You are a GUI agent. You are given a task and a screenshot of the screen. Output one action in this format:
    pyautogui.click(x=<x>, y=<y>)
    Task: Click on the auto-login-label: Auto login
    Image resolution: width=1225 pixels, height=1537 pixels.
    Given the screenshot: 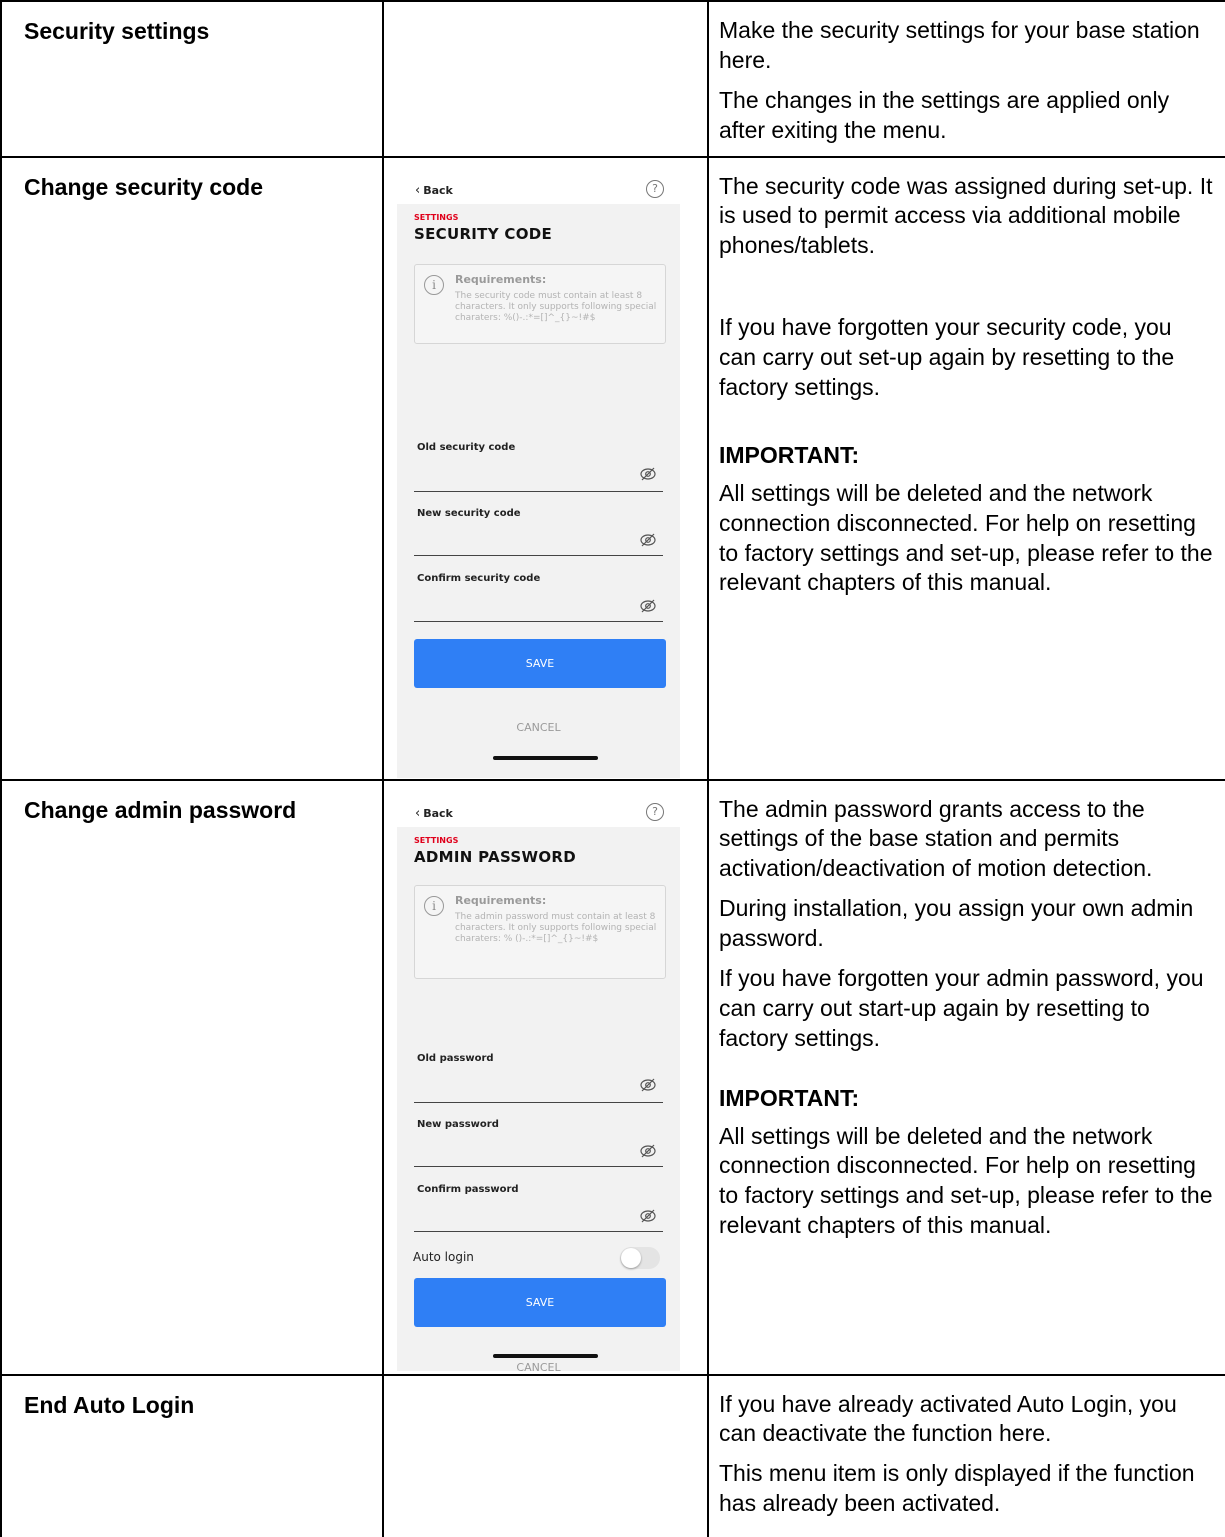 What is the action you would take?
    pyautogui.click(x=443, y=1256)
    